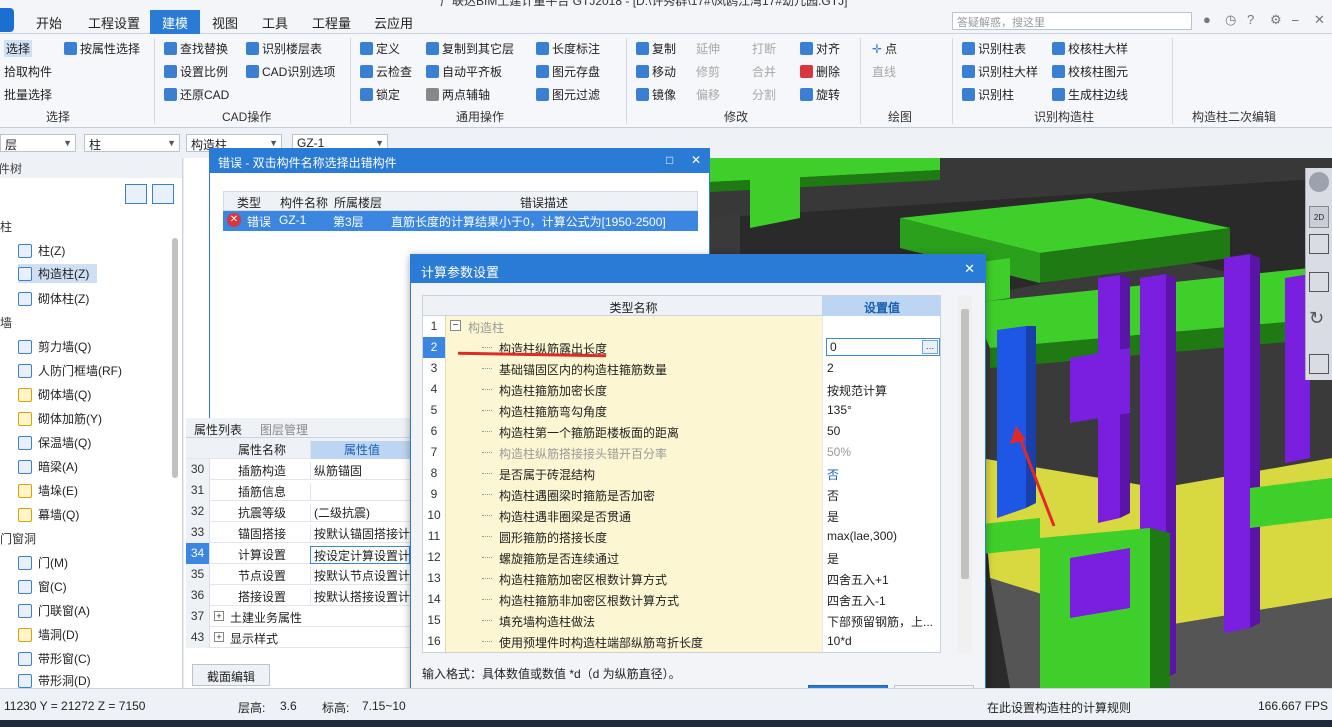 This screenshot has height=727, width=1332. What do you see at coordinates (284, 429) in the screenshot?
I see `tab-layer-management: 图层管理` at bounding box center [284, 429].